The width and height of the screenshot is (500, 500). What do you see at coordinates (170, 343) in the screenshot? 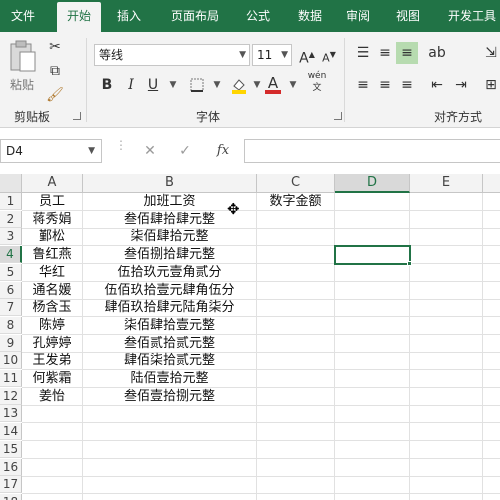
I see `cell-b-9: 叁佰贰拾贰元整` at bounding box center [170, 343].